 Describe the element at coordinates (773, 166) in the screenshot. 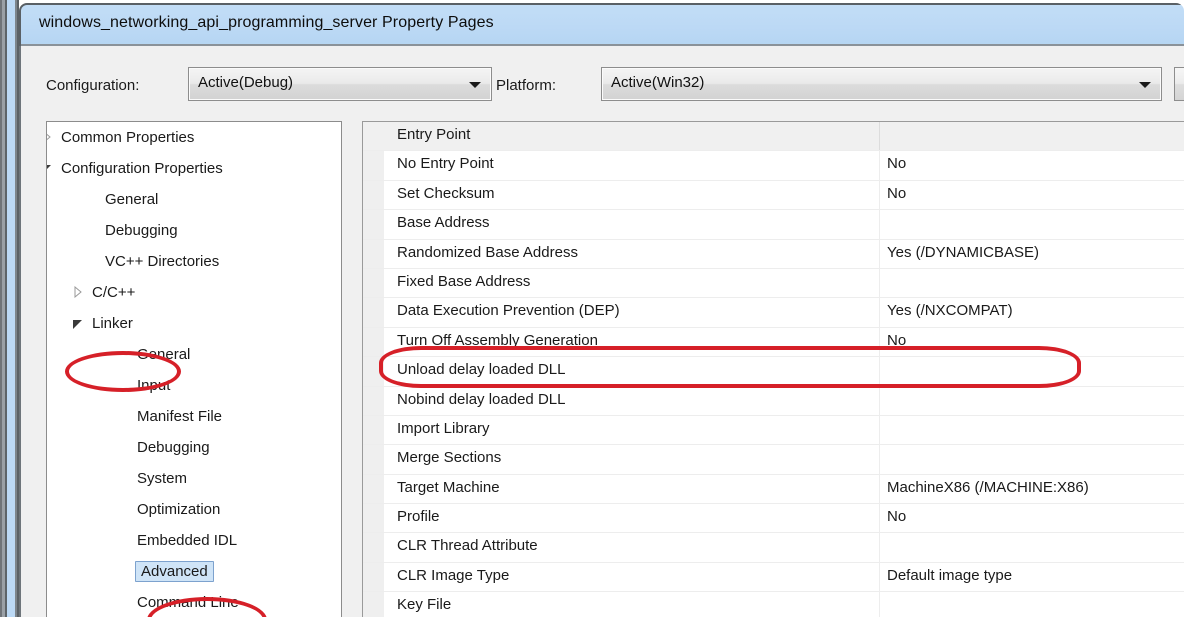

I see `grid-row: No Entry Point No` at that location.